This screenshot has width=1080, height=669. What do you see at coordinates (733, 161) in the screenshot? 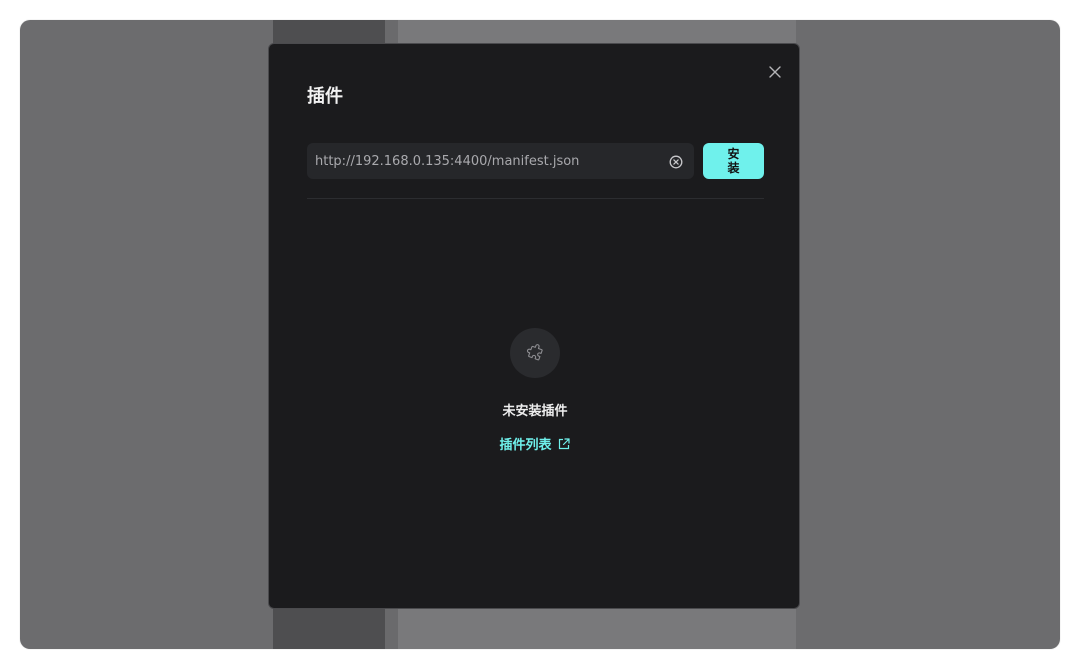
I see `install-button: 安装` at bounding box center [733, 161].